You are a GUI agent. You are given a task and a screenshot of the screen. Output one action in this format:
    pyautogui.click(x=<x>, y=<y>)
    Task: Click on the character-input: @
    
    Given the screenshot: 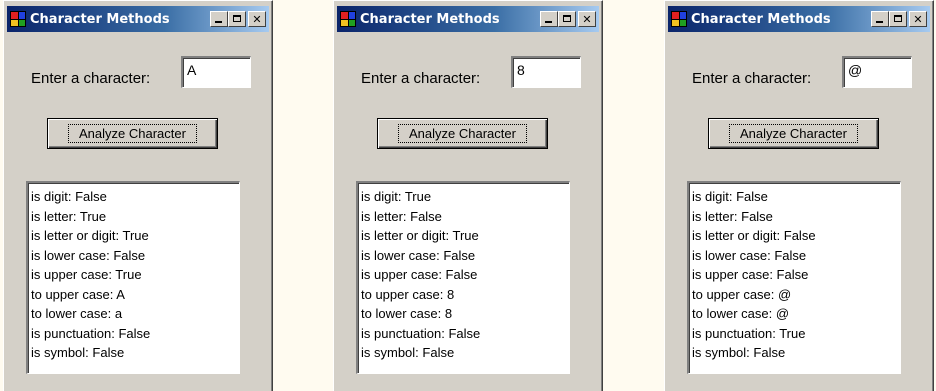 What is the action you would take?
    pyautogui.click(x=877, y=72)
    